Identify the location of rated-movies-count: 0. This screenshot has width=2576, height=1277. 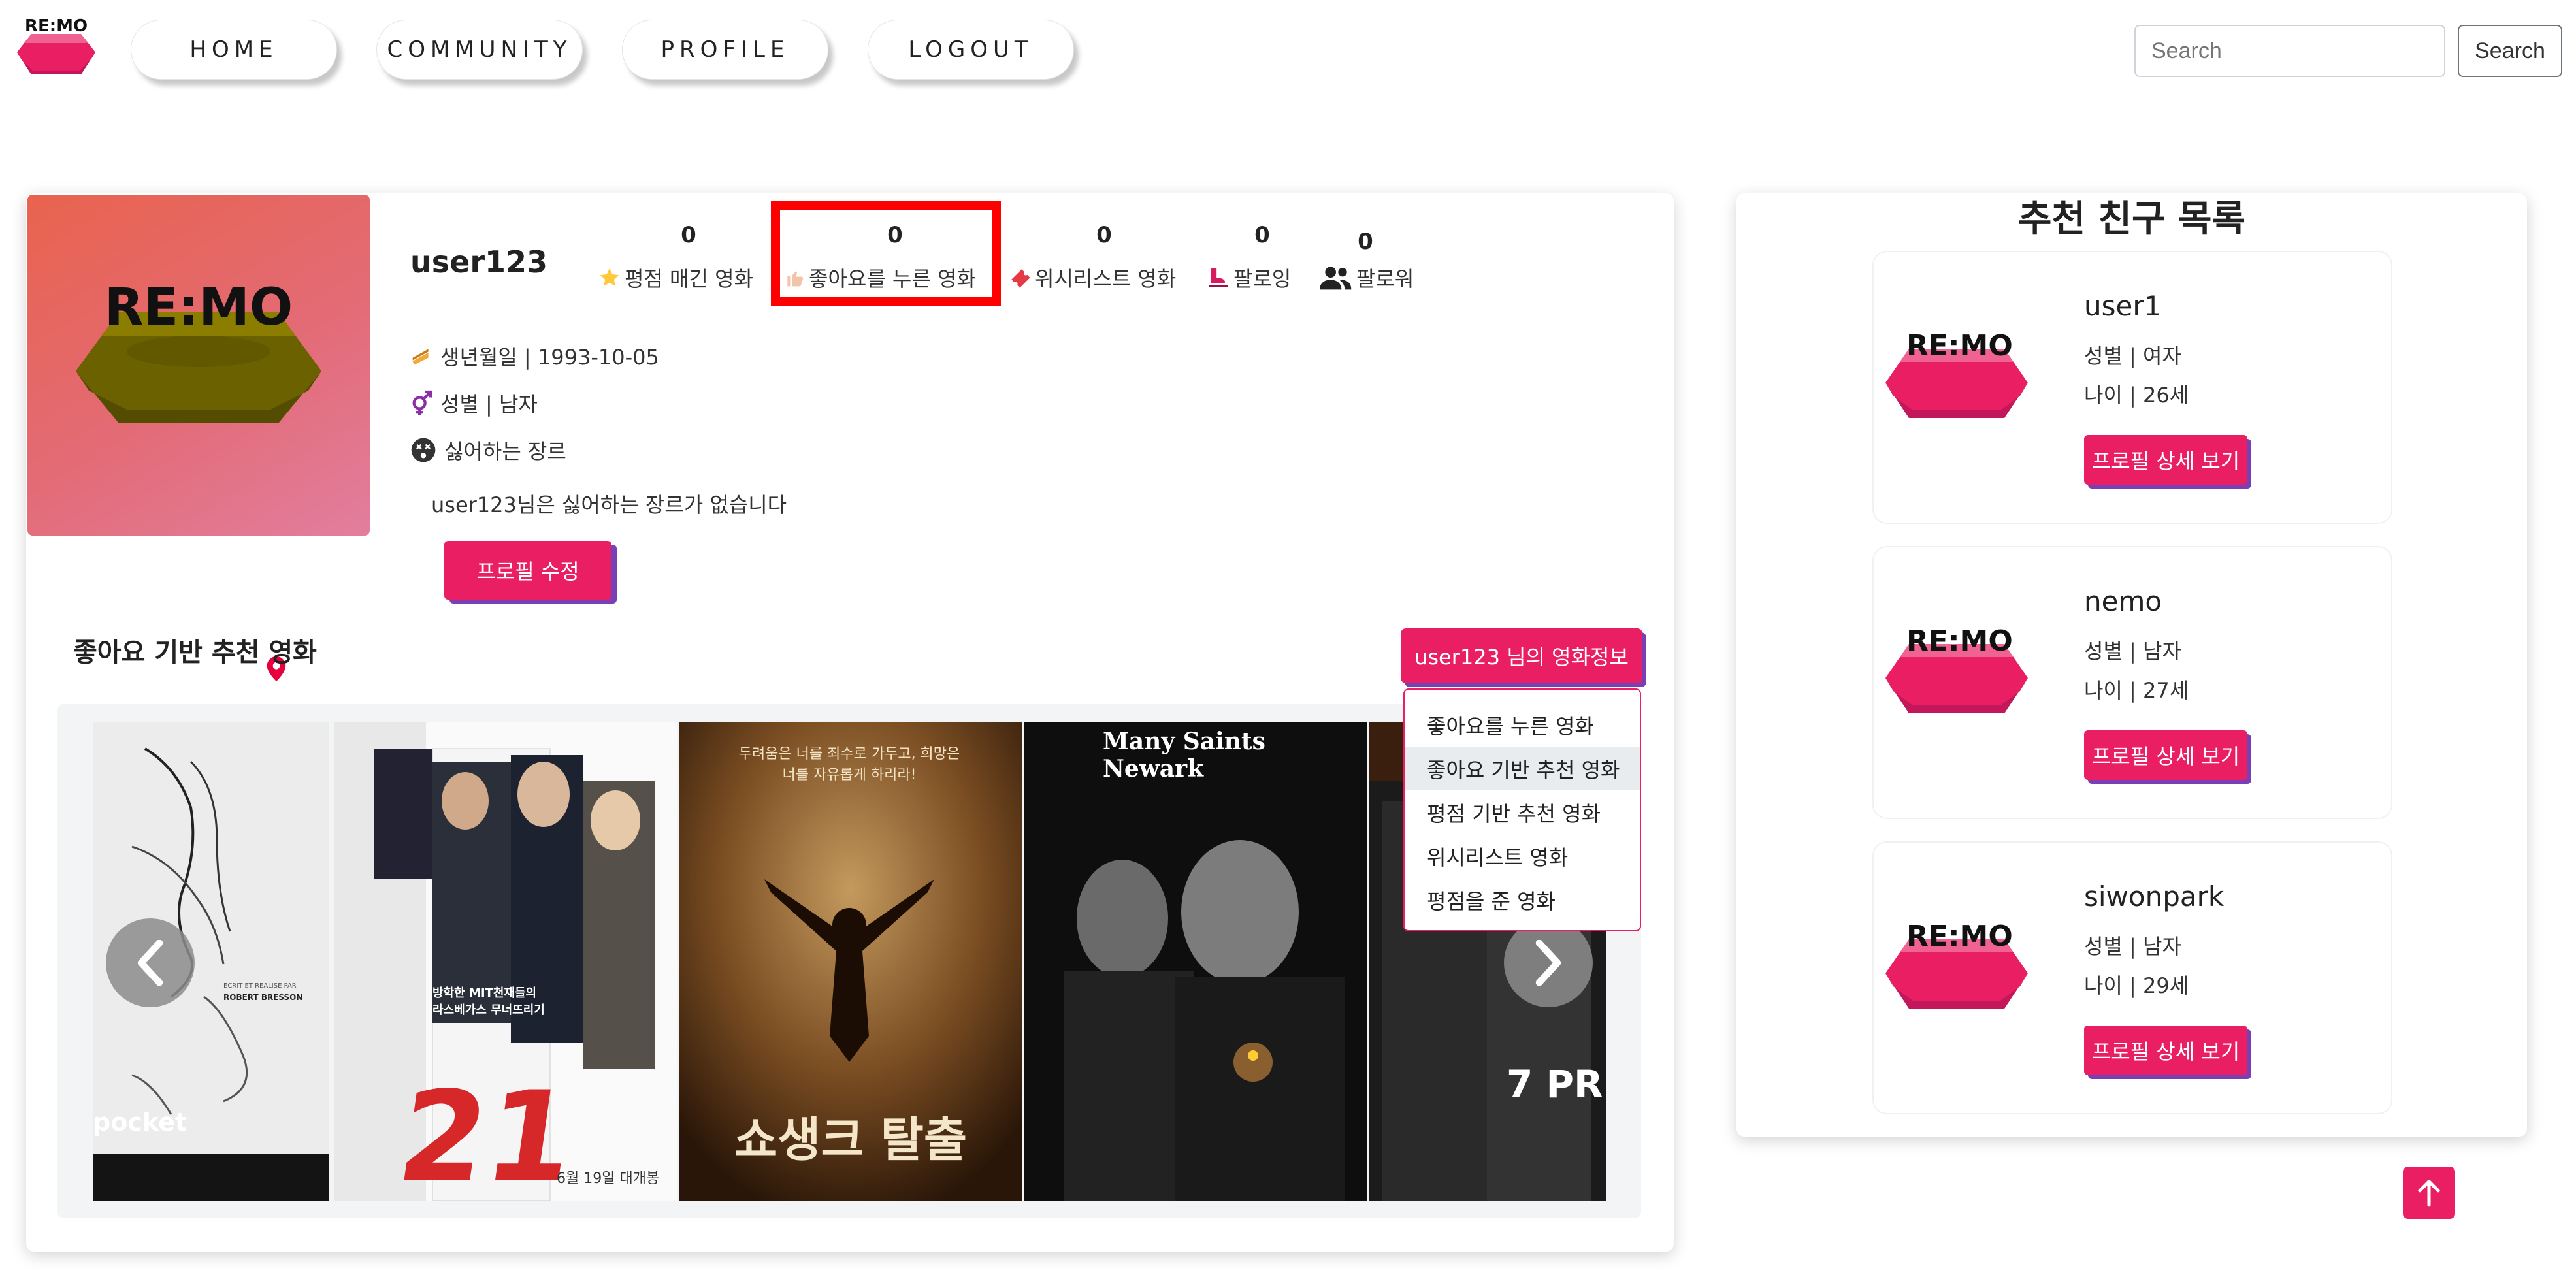
(688, 235).